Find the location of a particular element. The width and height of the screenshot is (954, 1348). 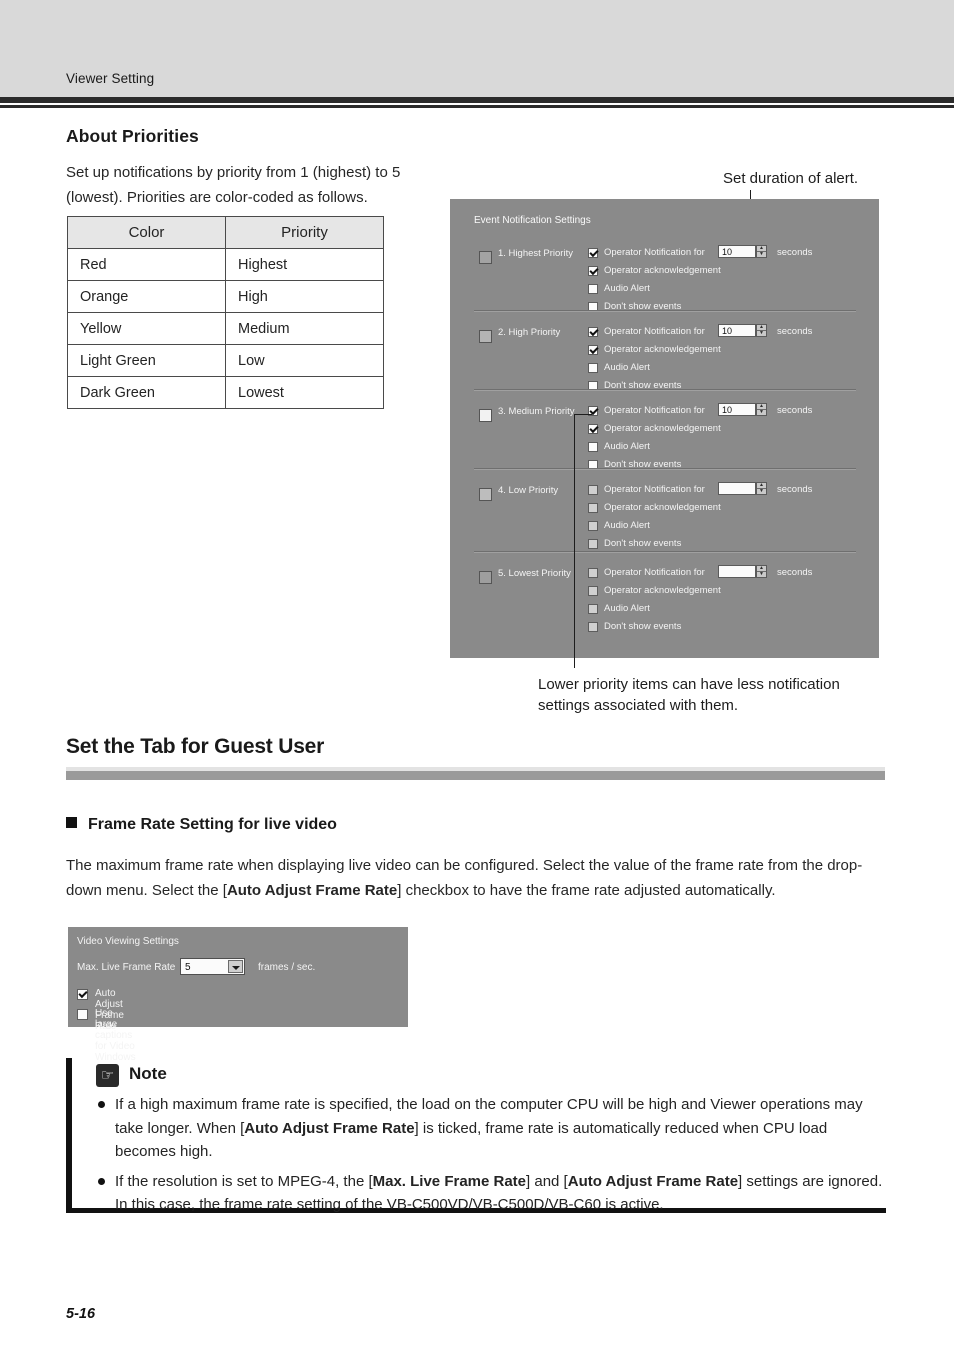

auto-adjust-frame-rate-checkbox is located at coordinates (82, 994).